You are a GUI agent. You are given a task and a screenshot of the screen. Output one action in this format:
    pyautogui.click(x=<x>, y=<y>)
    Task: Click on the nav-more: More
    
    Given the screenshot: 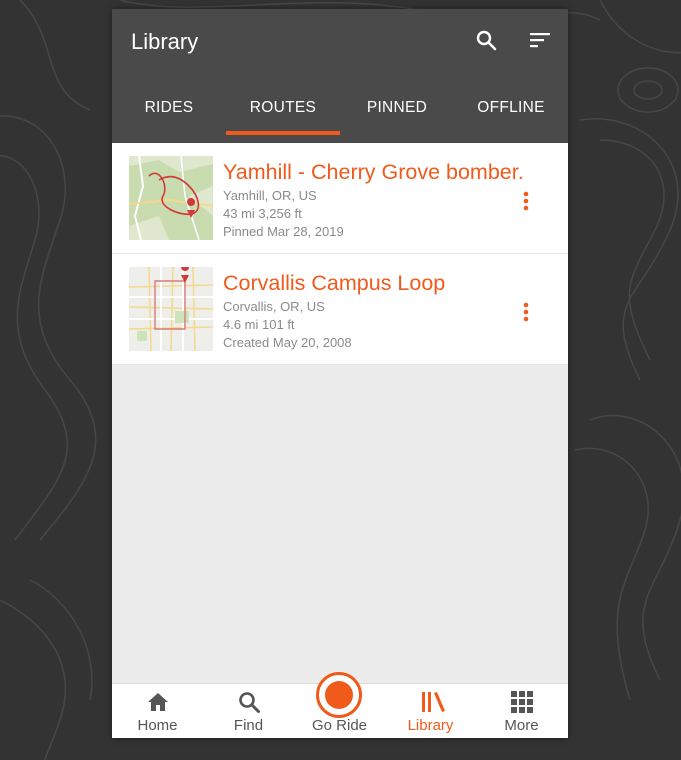 What is the action you would take?
    pyautogui.click(x=521, y=711)
    